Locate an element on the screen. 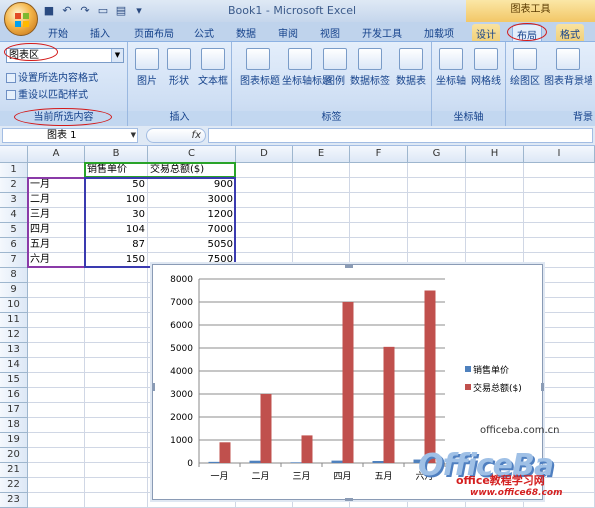 This screenshot has width=595, height=508. row-header-22: 22 is located at coordinates (14, 485).